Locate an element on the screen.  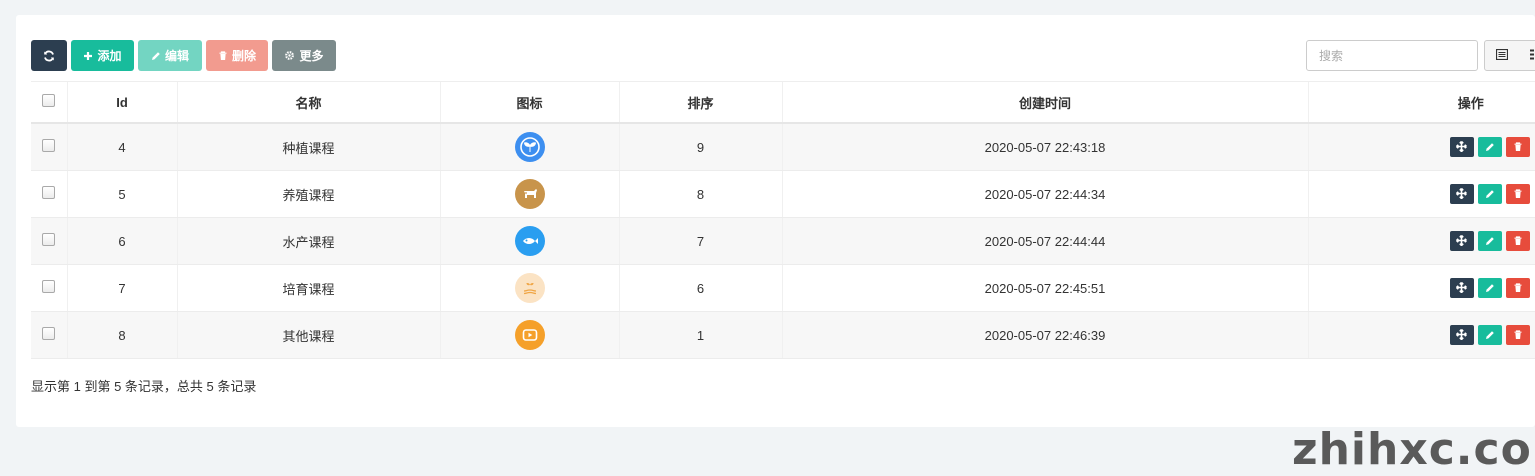
cell-sort: 1 is located at coordinates (700, 335).